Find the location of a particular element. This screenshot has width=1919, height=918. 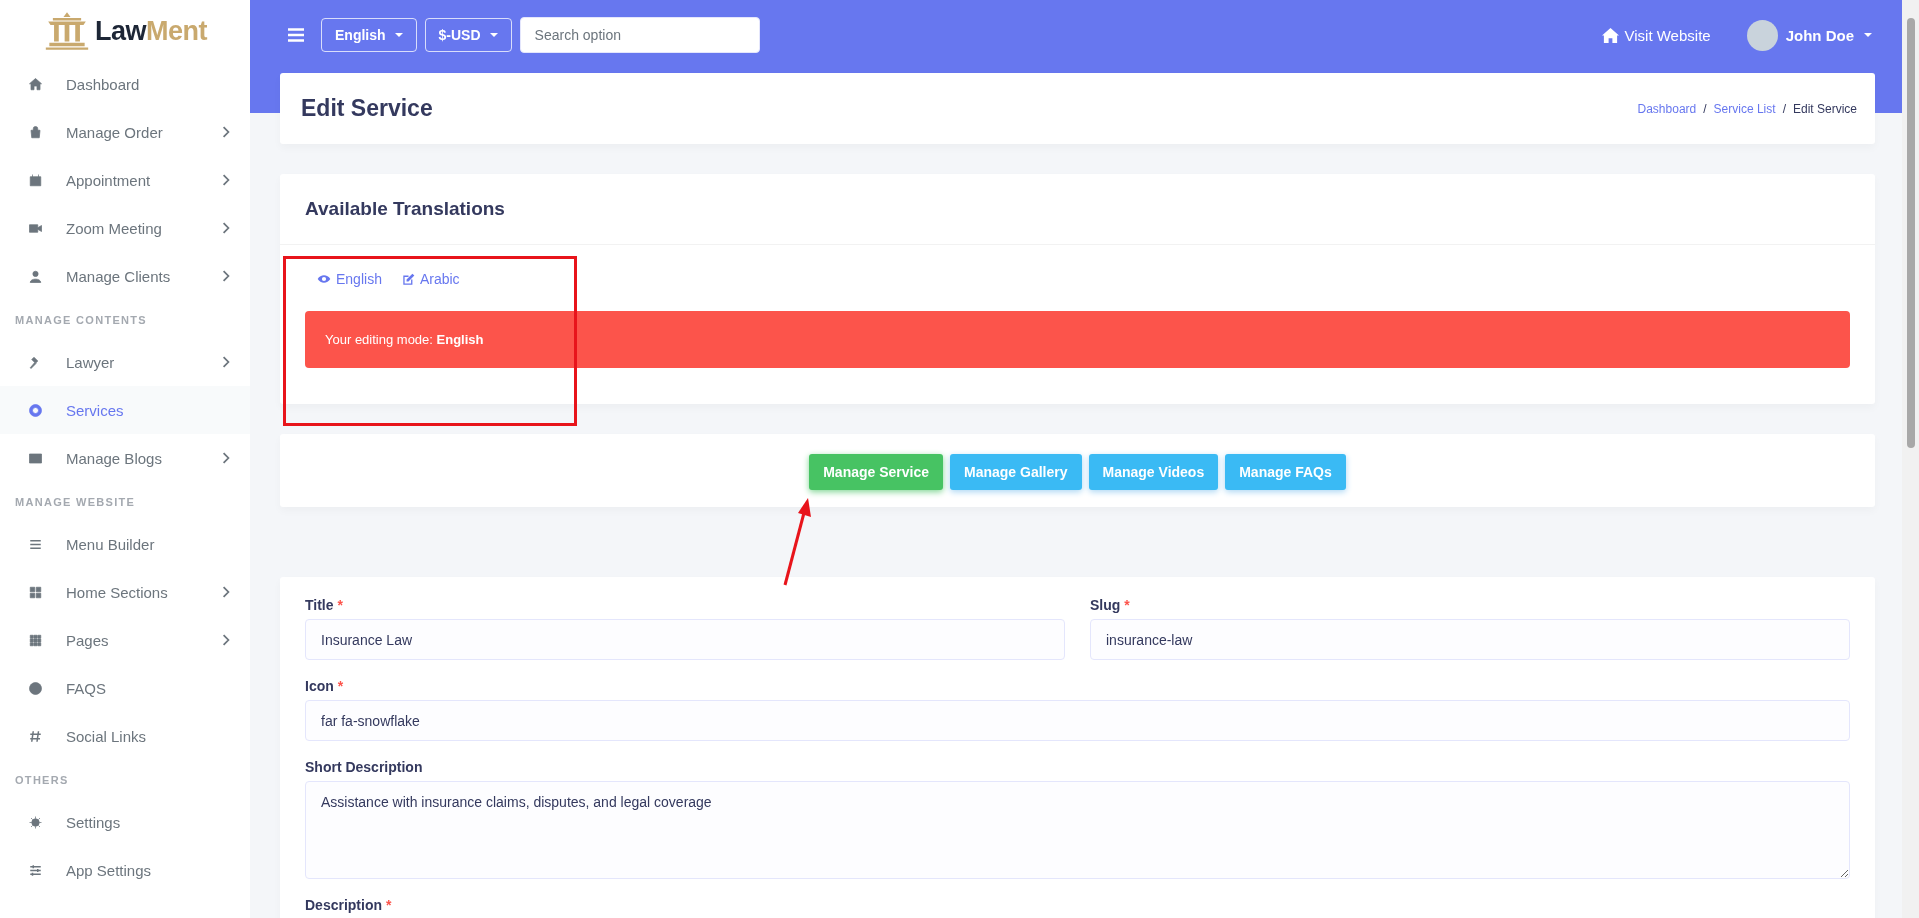

page-title: Edit Service is located at coordinates (367, 108).